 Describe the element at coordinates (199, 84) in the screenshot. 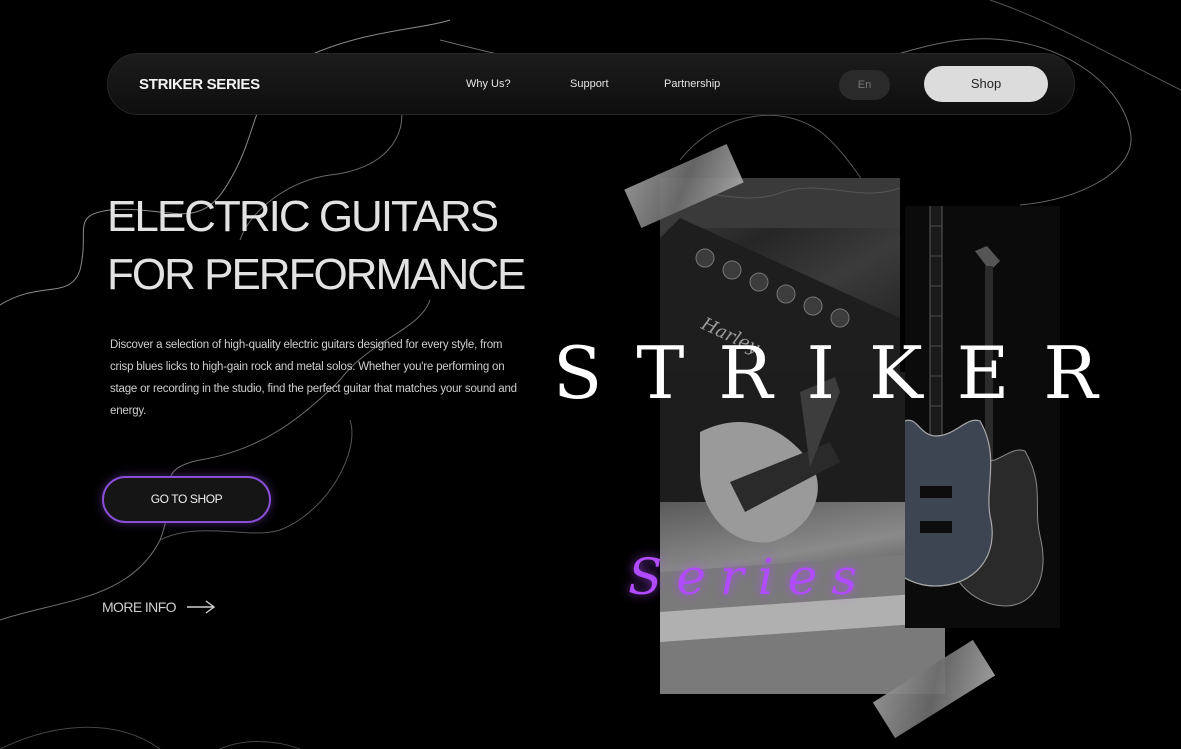

I see `brand-logo: STRIKER SERIES` at that location.